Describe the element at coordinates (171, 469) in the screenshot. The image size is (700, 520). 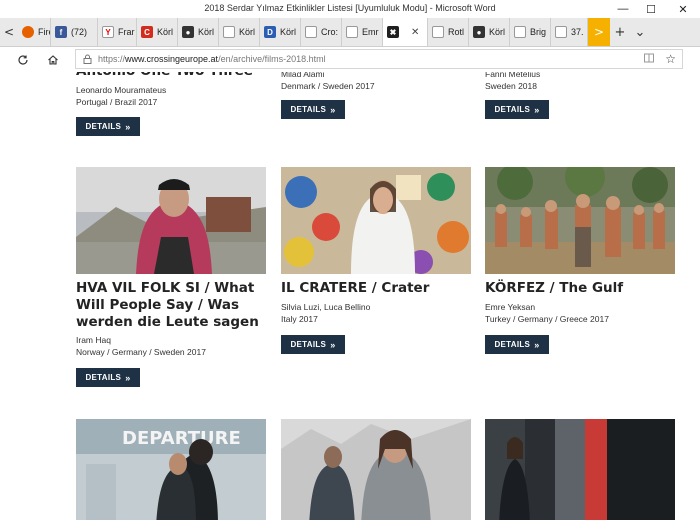
I see `film-still-image: DEPARTURE` at that location.